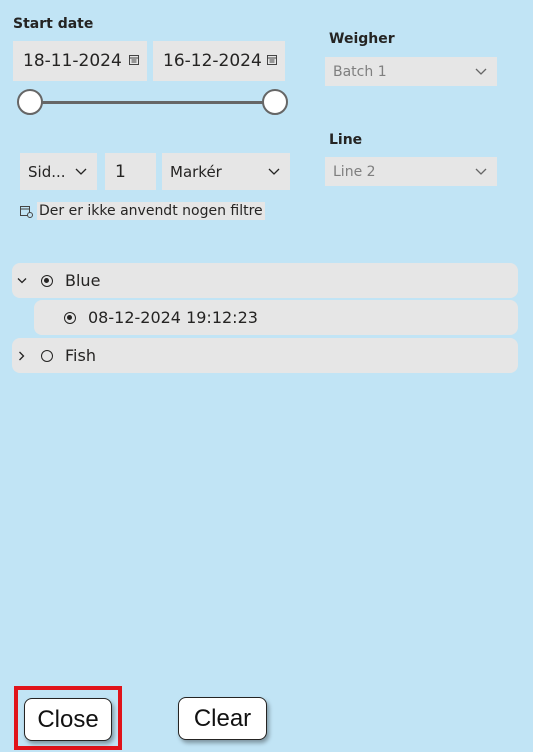 The width and height of the screenshot is (533, 752). I want to click on radio-fish, so click(47, 355).